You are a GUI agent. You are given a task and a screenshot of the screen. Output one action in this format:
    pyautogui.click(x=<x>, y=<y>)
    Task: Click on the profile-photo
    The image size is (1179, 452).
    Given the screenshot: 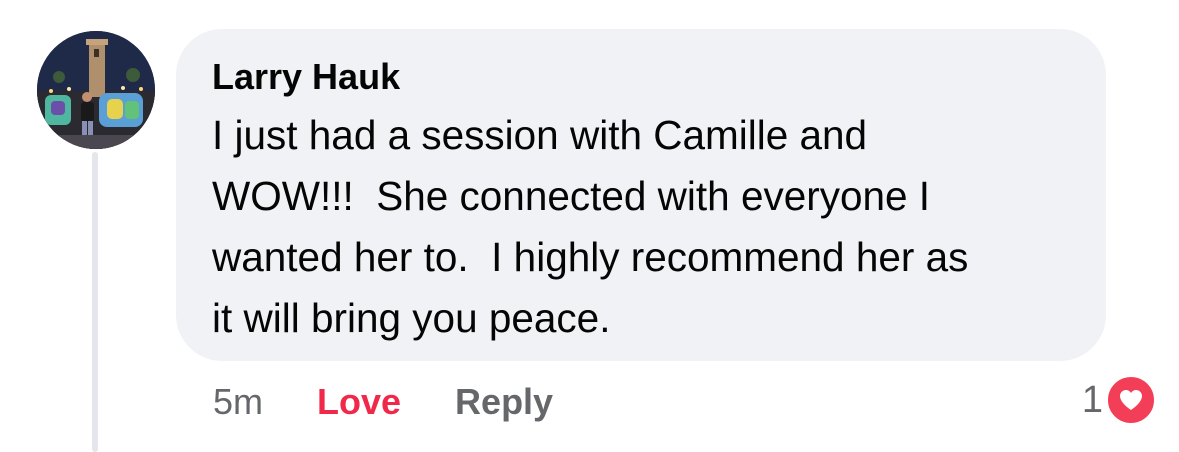 What is the action you would take?
    pyautogui.click(x=96, y=90)
    